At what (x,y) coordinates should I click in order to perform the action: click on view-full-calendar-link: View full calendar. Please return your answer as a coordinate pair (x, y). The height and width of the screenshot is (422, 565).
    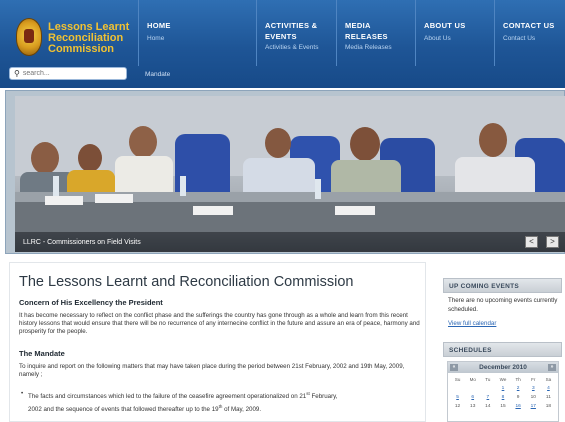
    Looking at the image, I should click on (472, 323).